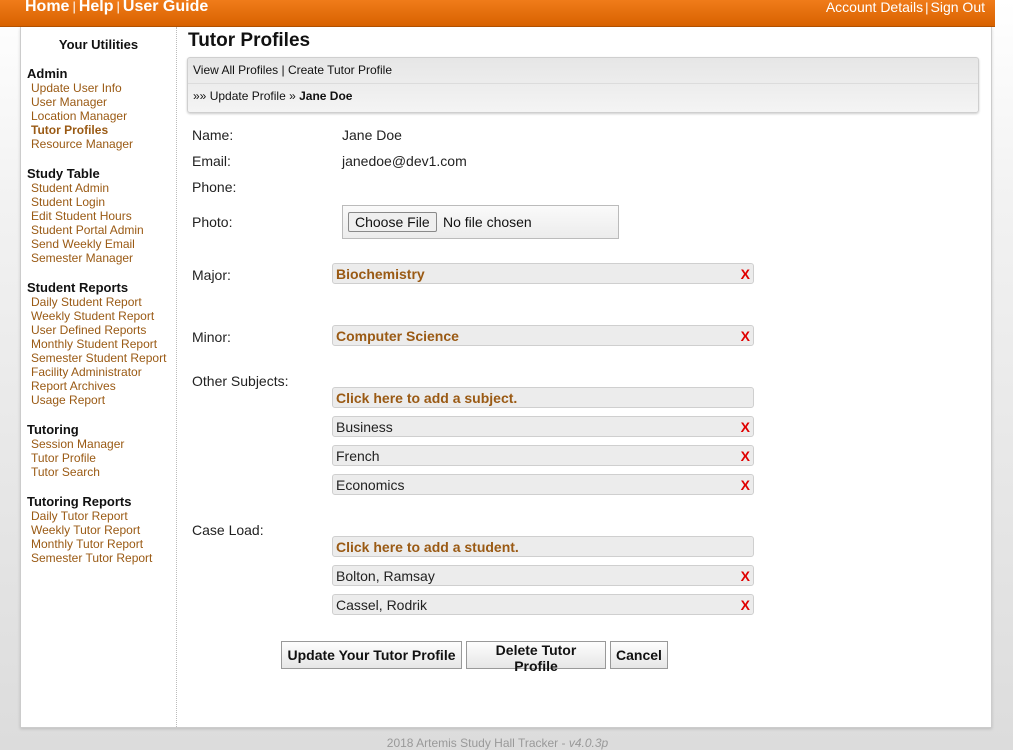  What do you see at coordinates (165, 7) in the screenshot?
I see `user-guide-link: User Guide` at bounding box center [165, 7].